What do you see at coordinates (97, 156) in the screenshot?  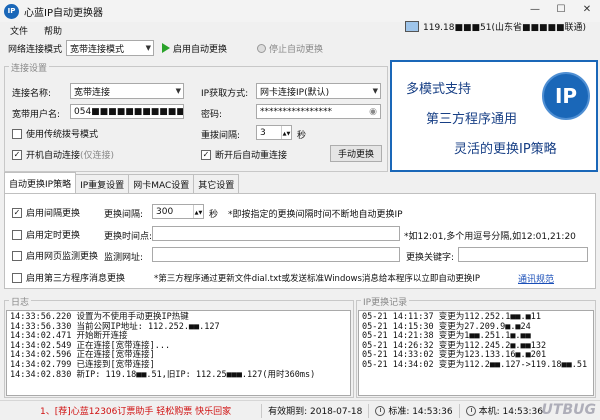 I see `auto-connect-note: (仅连接)` at bounding box center [97, 156].